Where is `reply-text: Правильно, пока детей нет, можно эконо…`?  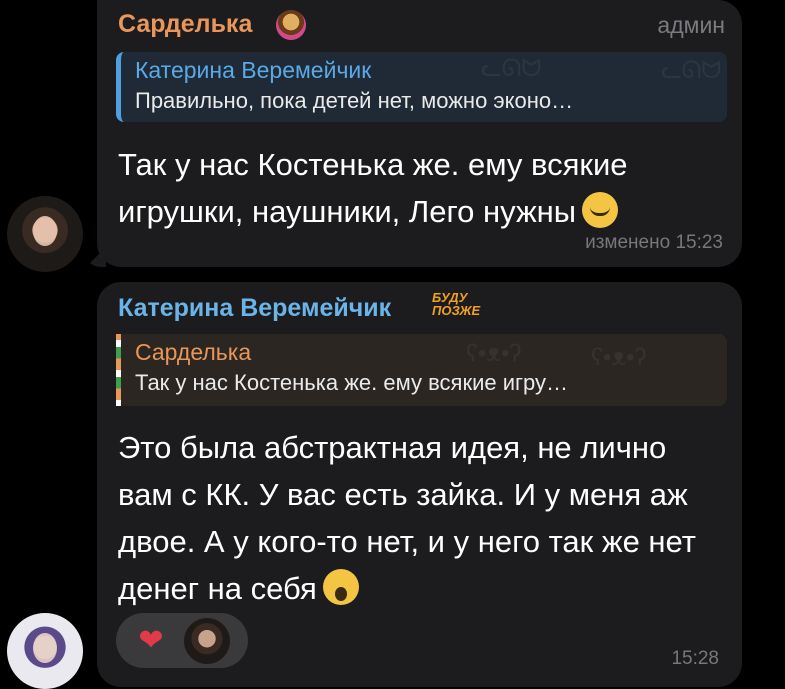 reply-text: Правильно, пока детей нет, можно эконо… is located at coordinates (354, 100).